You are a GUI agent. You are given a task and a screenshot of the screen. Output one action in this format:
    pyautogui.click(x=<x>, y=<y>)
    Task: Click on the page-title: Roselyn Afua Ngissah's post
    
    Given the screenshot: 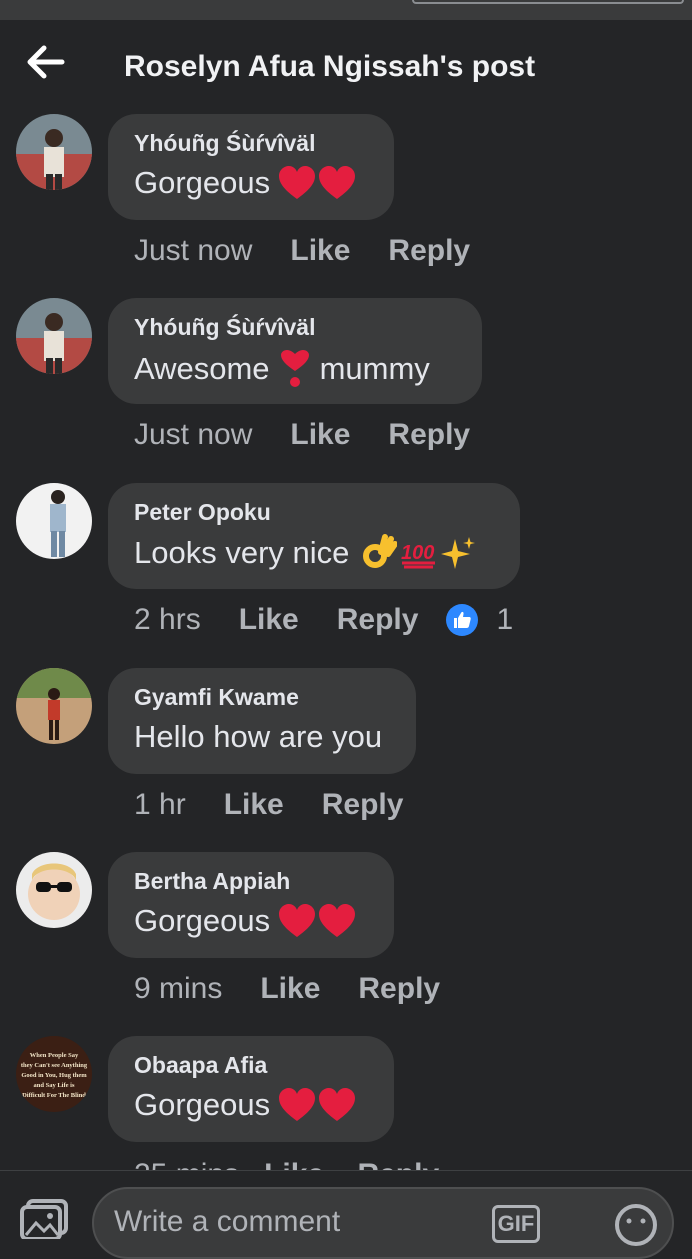 What is the action you would take?
    pyautogui.click(x=330, y=66)
    